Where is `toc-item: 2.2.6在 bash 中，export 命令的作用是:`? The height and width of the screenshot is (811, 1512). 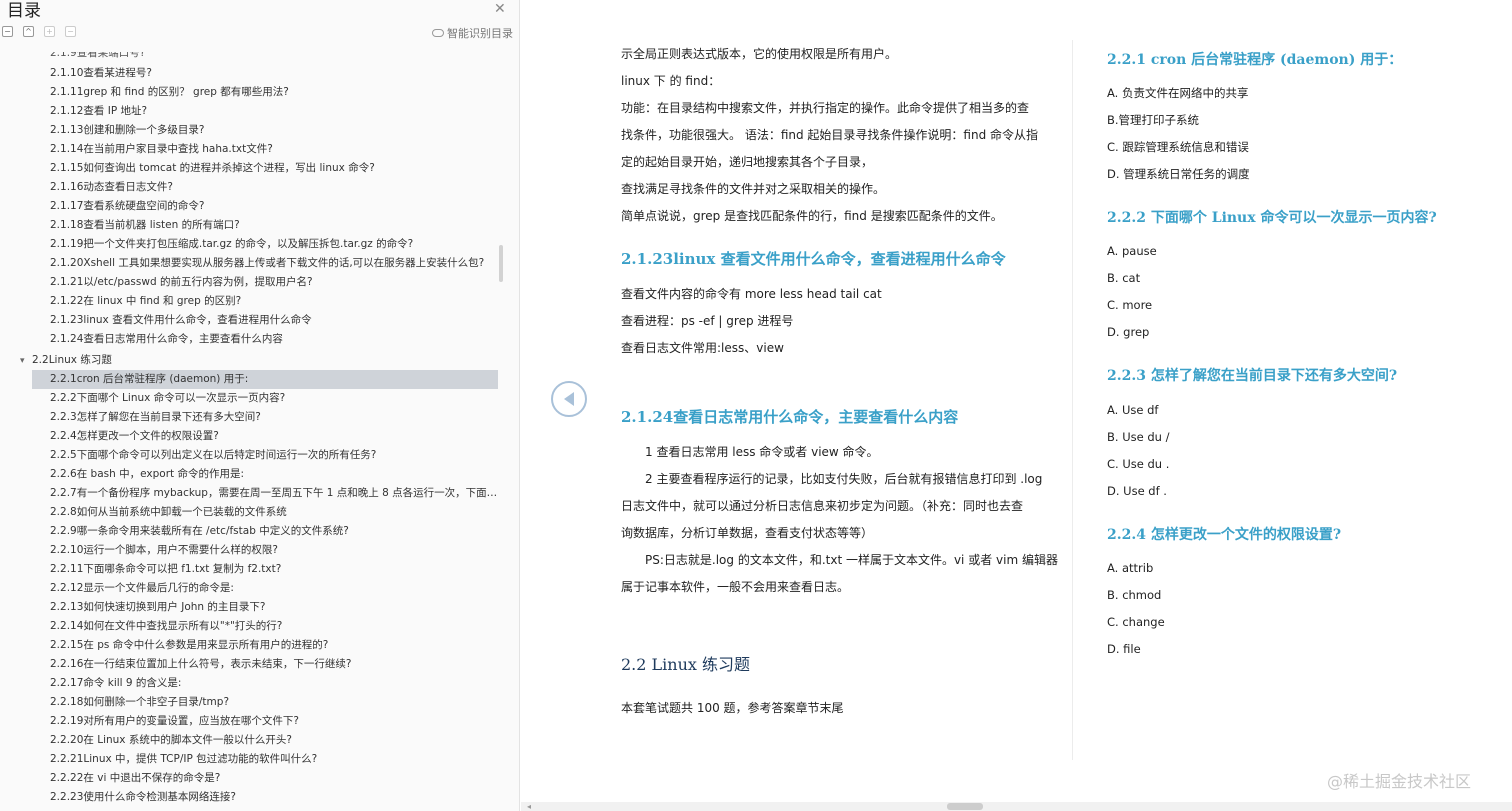
toc-item: 2.2.6在 bash 中，export 命令的作用是: is located at coordinates (265, 474).